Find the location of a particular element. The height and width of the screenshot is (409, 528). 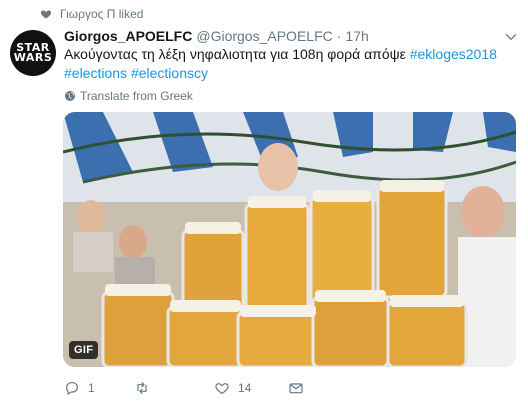

avatar-logo: STAR WARS is located at coordinates (33, 52).